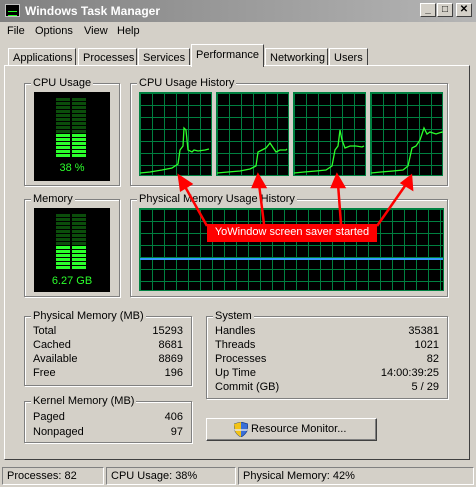 The image size is (476, 487). Describe the element at coordinates (53, 199) in the screenshot. I see `memory-label: Memory` at that location.